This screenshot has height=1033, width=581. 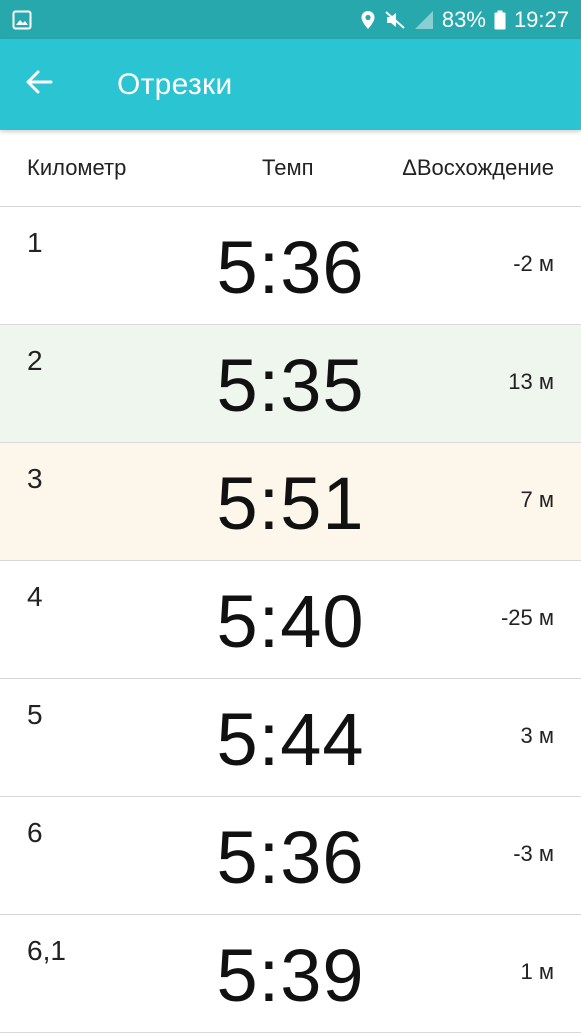 I want to click on split-elevation: -2 м, so click(x=533, y=263).